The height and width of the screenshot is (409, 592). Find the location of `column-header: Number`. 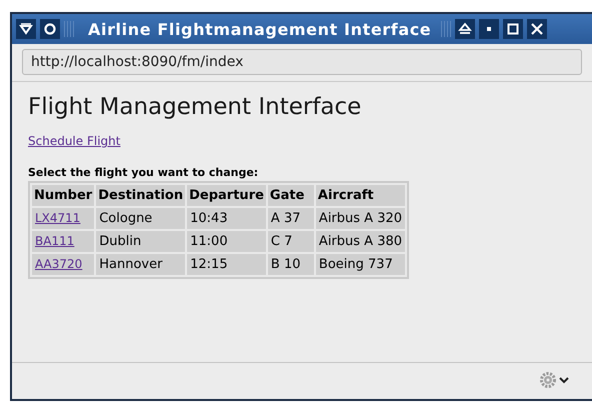

column-header: Number is located at coordinates (63, 195).